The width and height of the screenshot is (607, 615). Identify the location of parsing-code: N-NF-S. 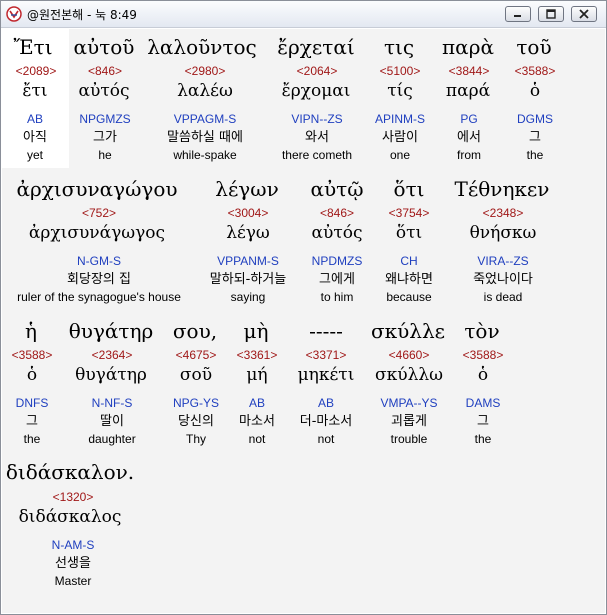
(112, 403).